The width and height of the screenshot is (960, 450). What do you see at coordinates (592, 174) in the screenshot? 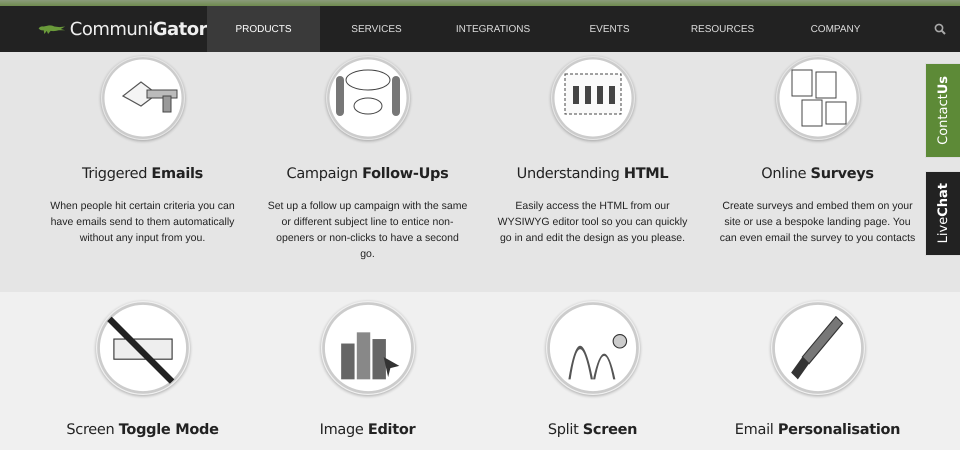
I see `feature-heading: Understanding HTML` at bounding box center [592, 174].